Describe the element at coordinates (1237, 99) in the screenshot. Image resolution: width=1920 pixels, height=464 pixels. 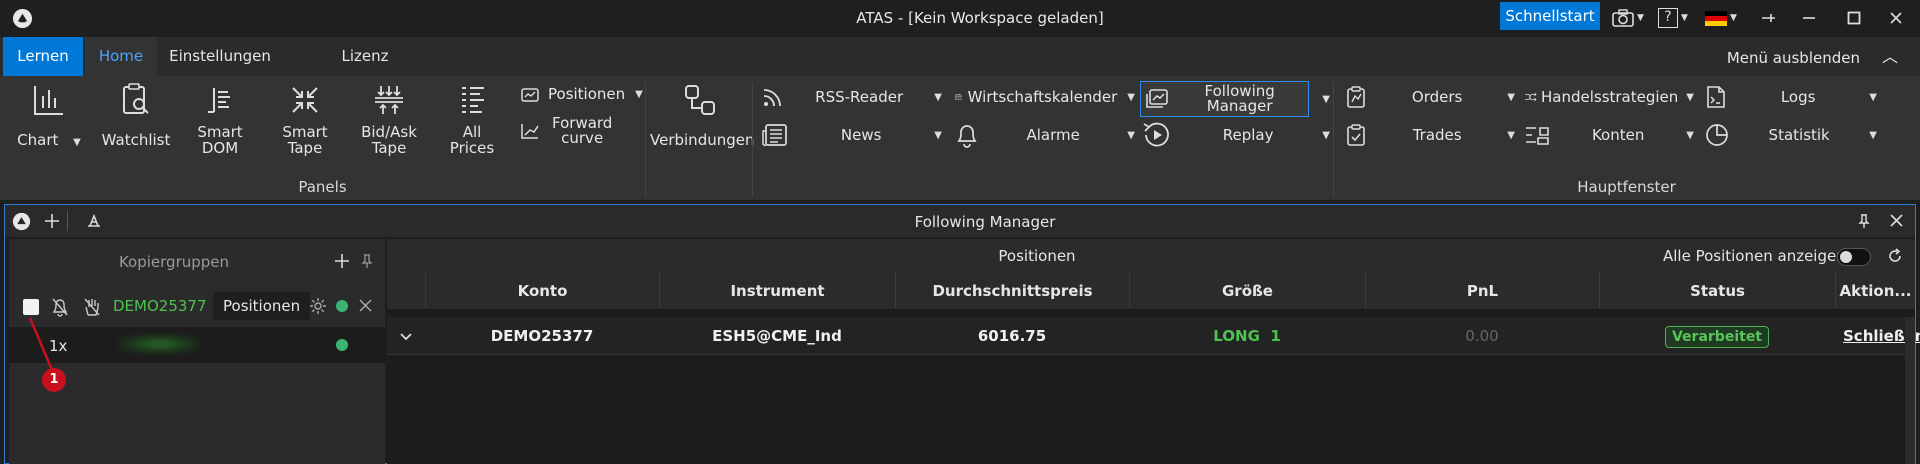
I see `following-manager-button: Following Manager ▼` at that location.